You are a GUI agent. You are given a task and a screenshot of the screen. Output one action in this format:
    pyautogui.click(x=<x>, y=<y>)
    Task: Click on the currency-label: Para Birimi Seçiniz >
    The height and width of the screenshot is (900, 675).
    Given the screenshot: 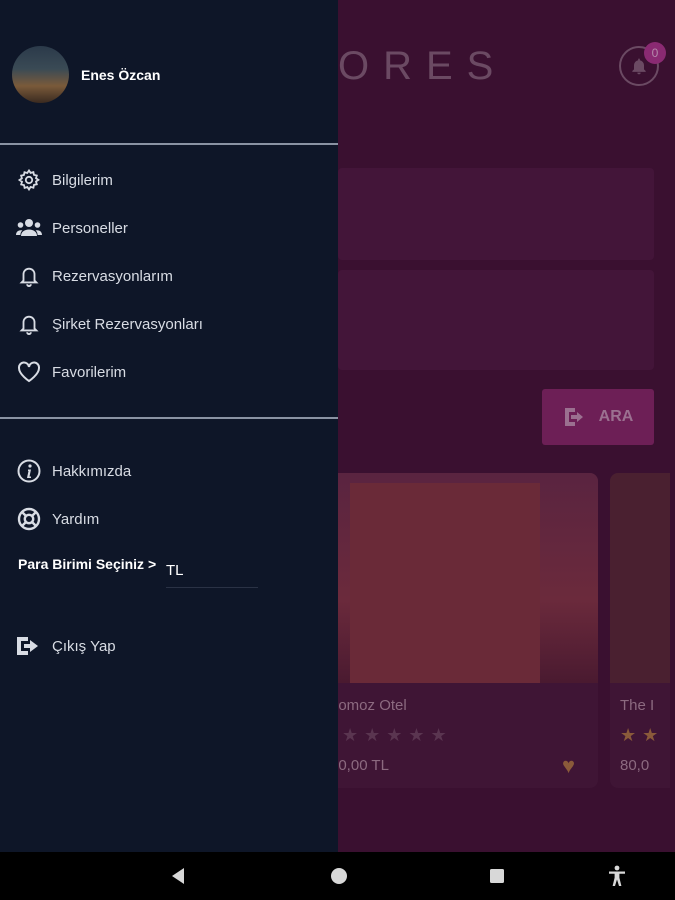 What is the action you would take?
    pyautogui.click(x=87, y=564)
    